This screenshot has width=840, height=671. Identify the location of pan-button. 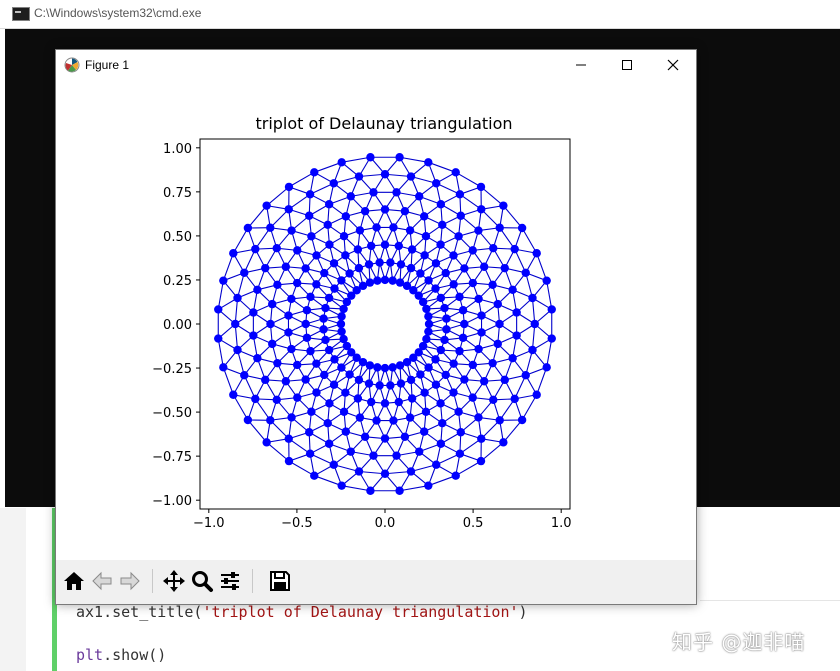
(174, 581).